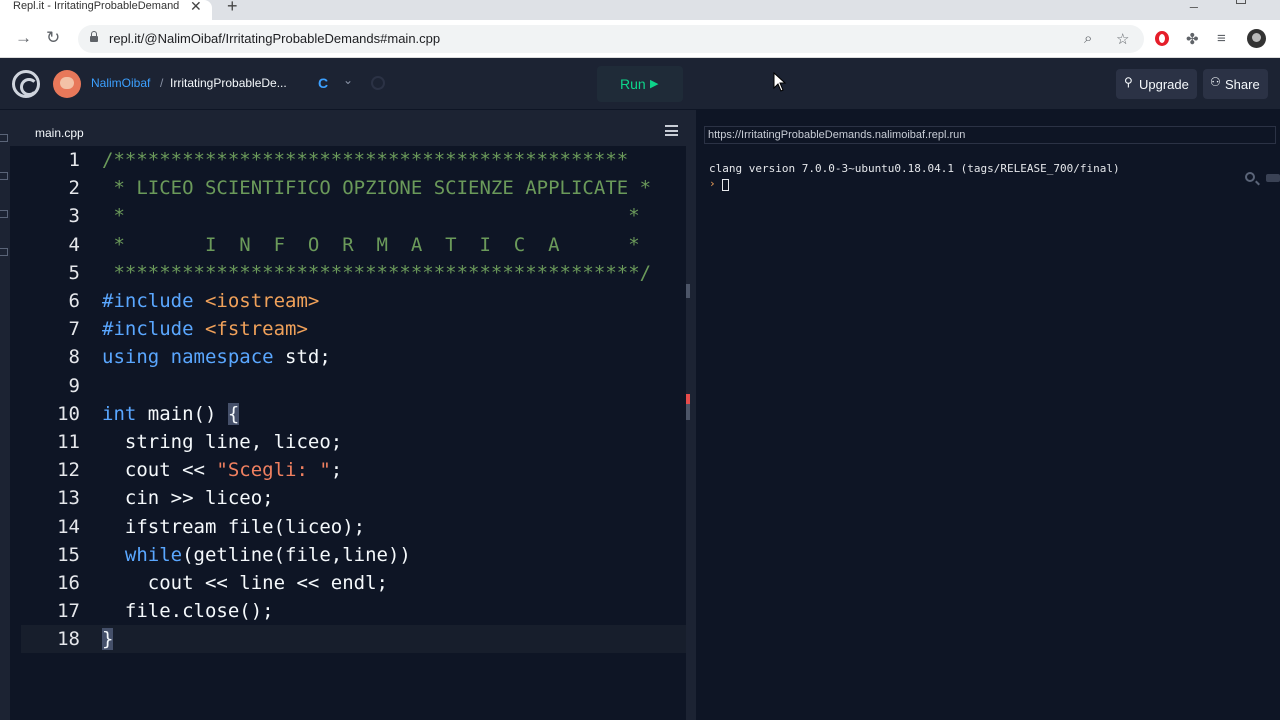  I want to click on share-button: ⚇ Share, so click(1235, 84).